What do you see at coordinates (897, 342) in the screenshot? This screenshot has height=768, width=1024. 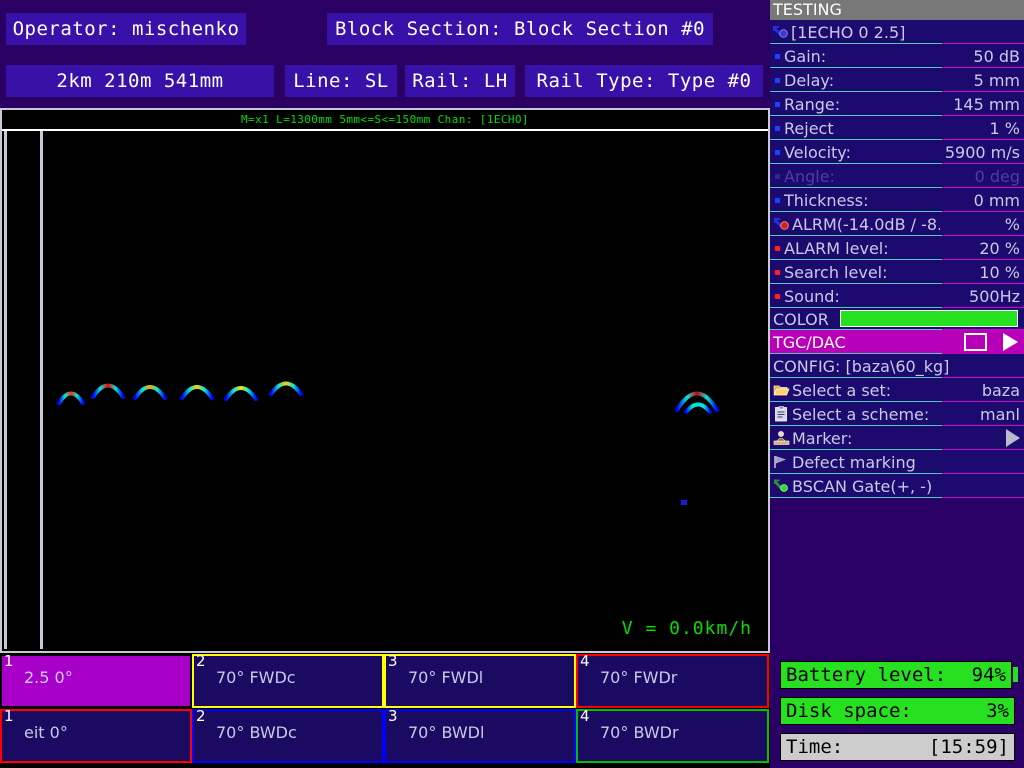 I see `sidebar-row-tgc-dac: TGC/DAC` at bounding box center [897, 342].